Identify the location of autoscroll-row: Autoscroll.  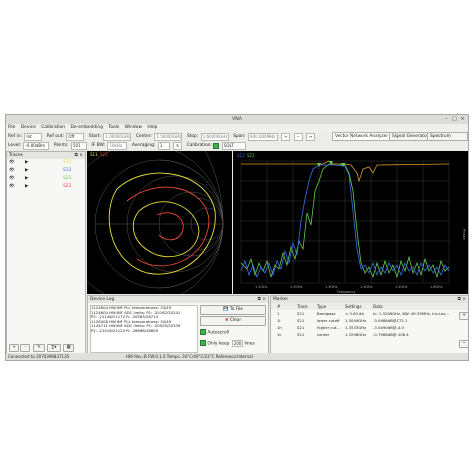
(214, 332).